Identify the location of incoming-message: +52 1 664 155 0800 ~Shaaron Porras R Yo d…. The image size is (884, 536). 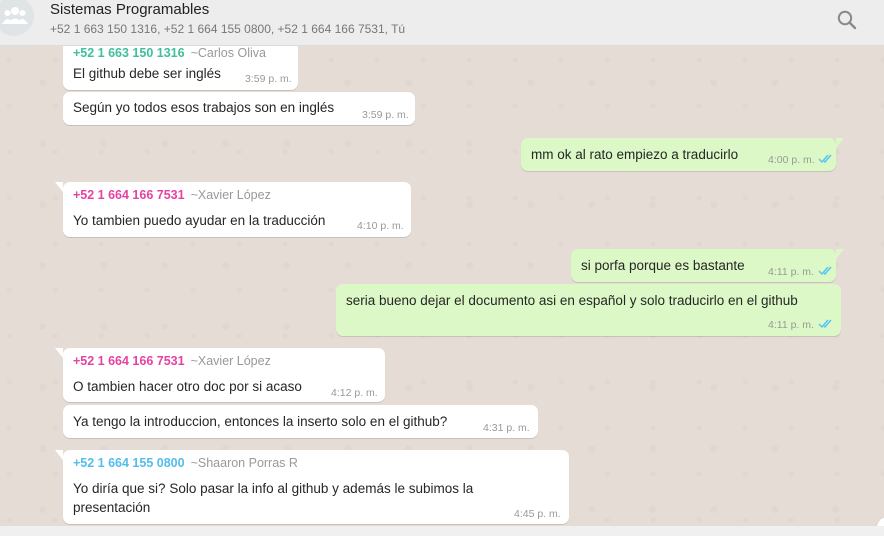
(316, 487).